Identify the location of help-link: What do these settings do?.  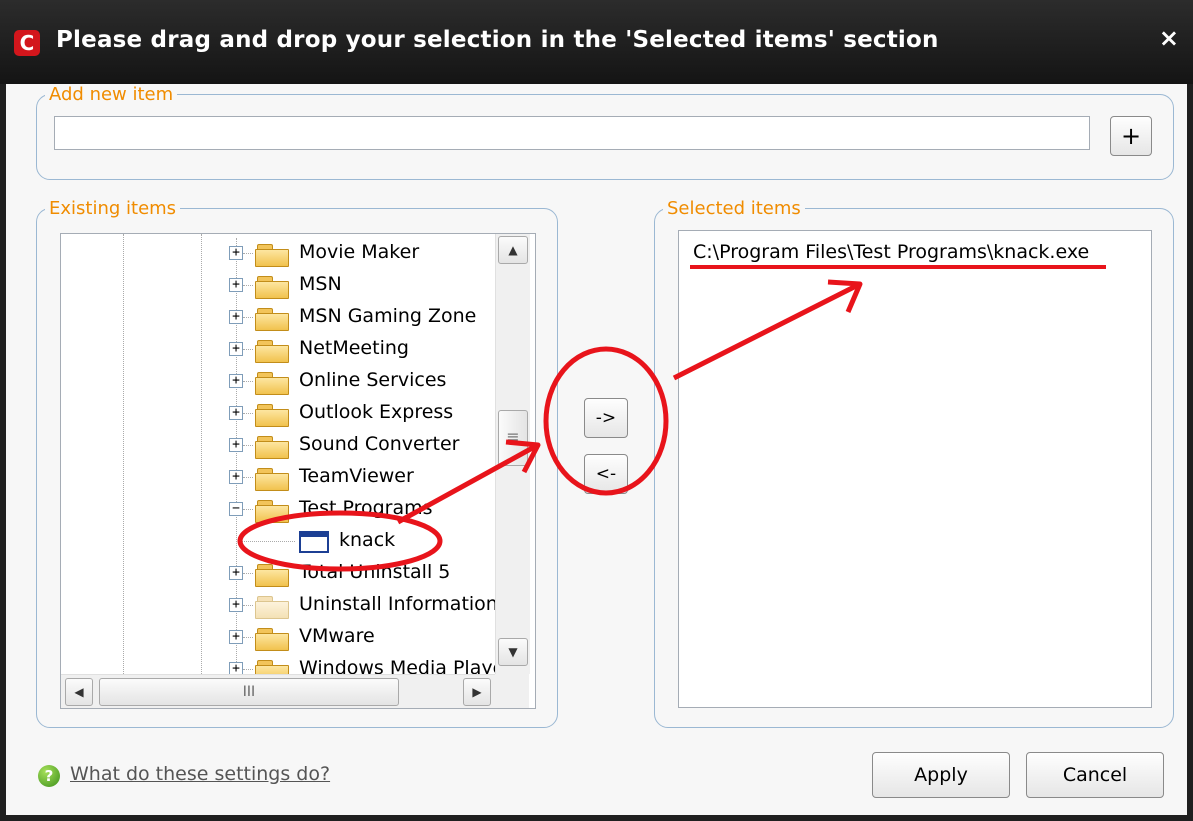
(200, 774).